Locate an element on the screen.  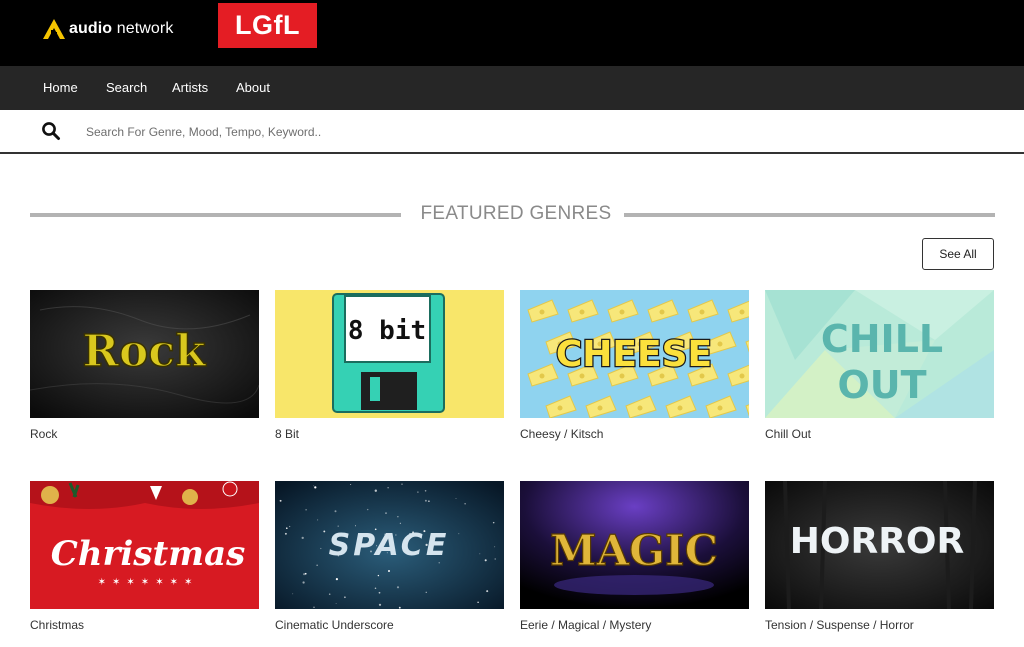
genre-label-christmas: Christmas is located at coordinates (57, 625).